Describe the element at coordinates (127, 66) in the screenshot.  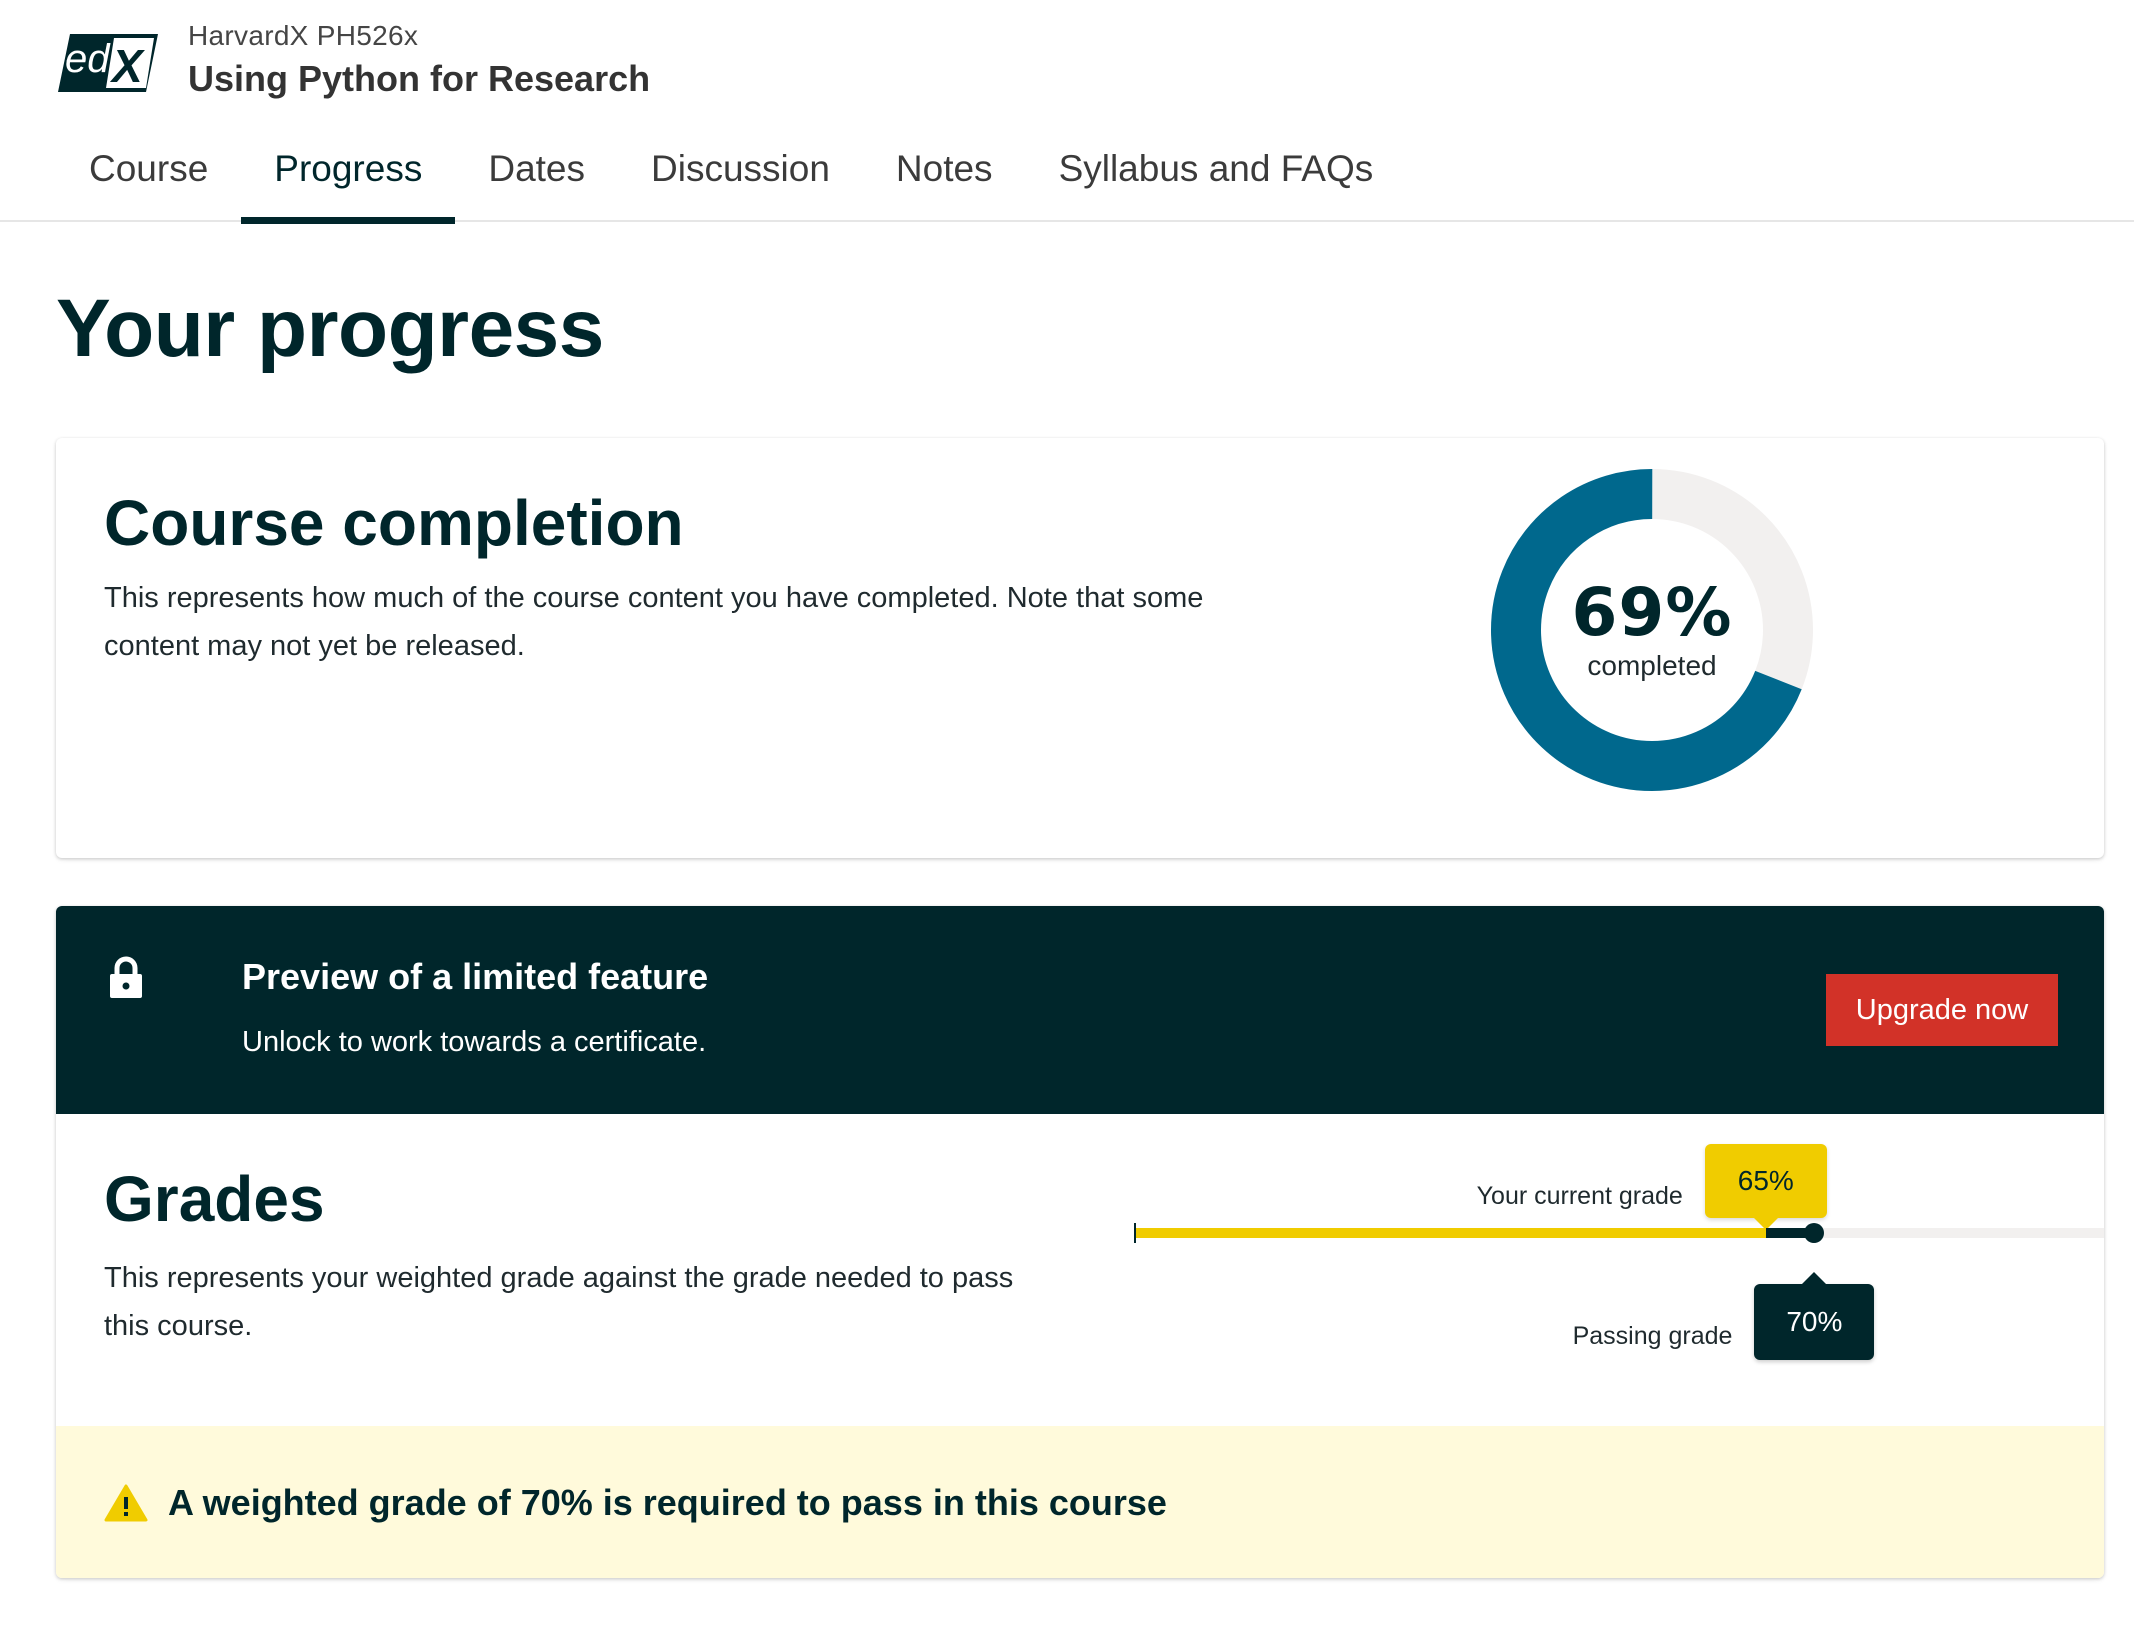
I see `svg-text: X` at that location.